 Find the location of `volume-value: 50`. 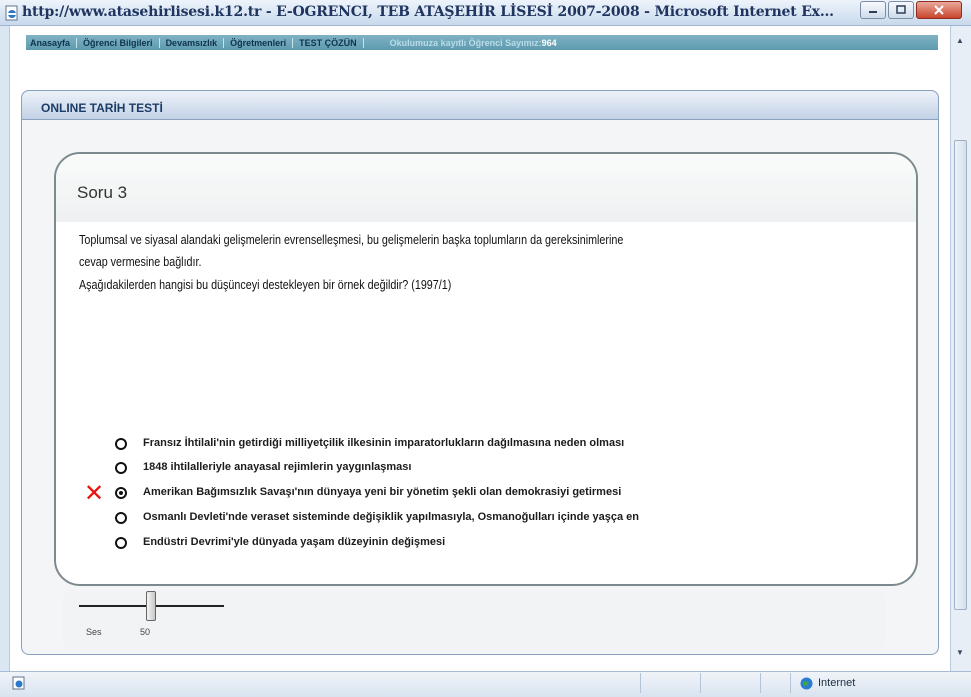

volume-value: 50 is located at coordinates (145, 632).